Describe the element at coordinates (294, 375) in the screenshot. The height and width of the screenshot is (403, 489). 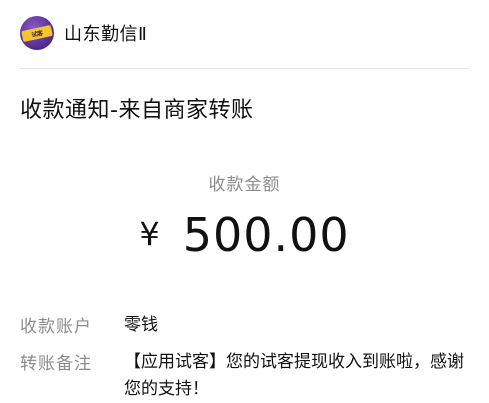
I see `remark-value: 【应用试客】您的试客提现收入到账啦，感谢您的支持！` at that location.